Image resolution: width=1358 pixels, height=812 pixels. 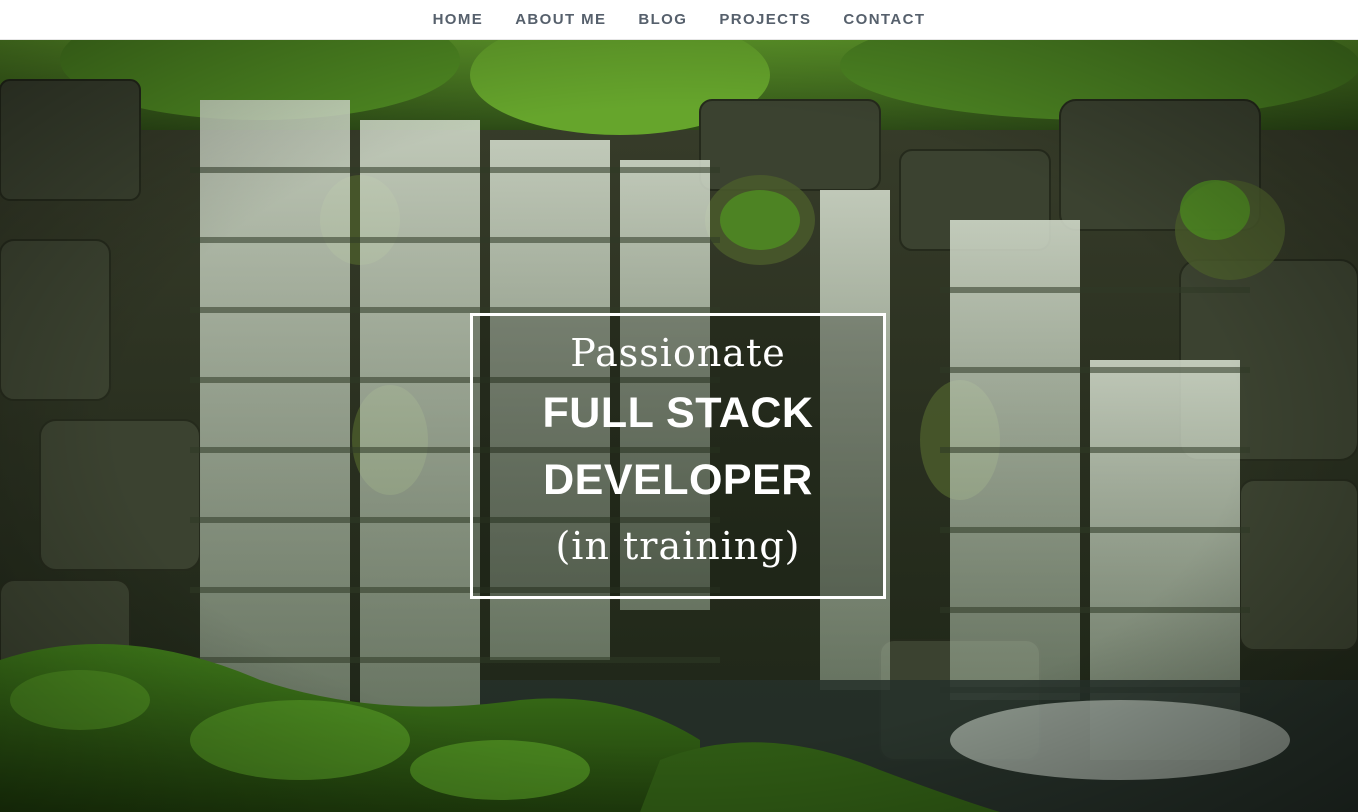 I want to click on hero-subtitle-in-training: (in training), so click(x=678, y=546).